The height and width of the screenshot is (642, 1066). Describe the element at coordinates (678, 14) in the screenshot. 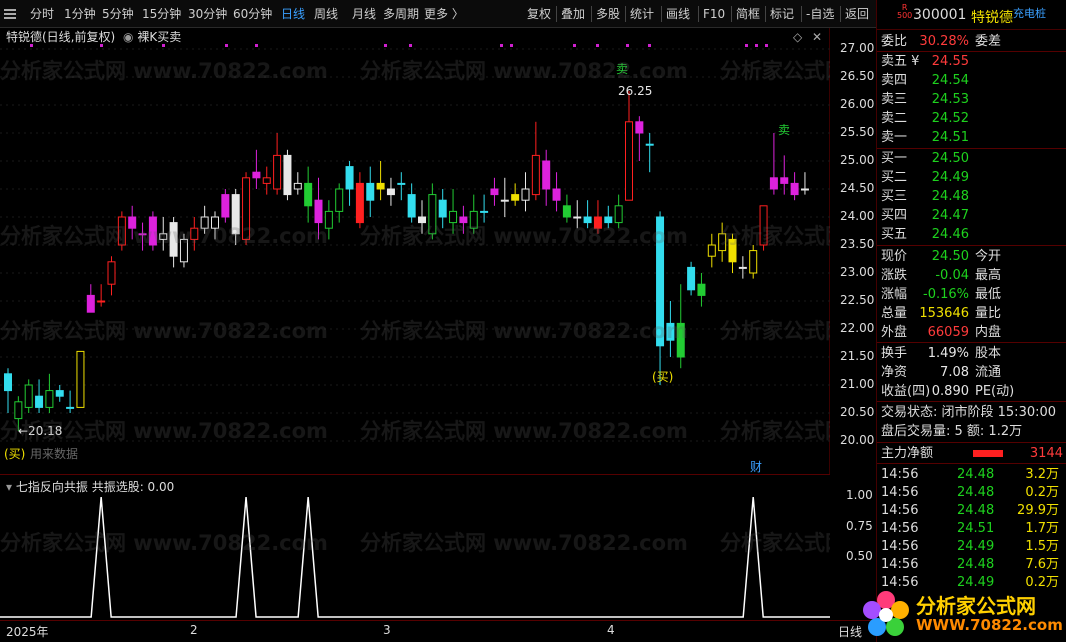

I see `toolbar-button-4: 画线` at that location.